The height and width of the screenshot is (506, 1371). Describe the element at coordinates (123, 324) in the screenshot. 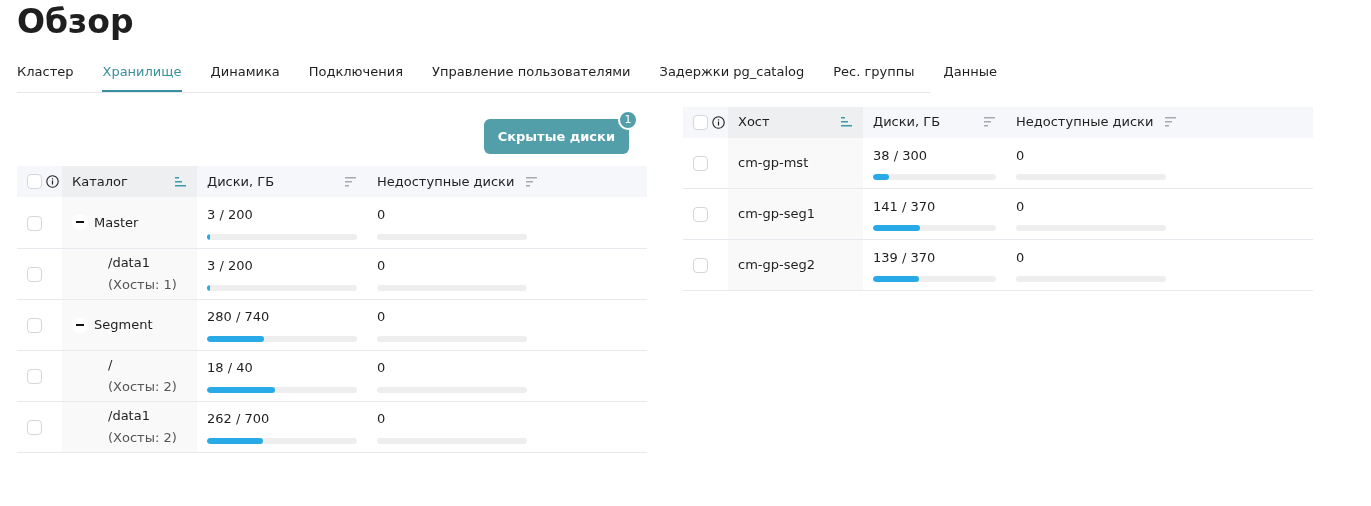

I see `group-name: Segment` at that location.